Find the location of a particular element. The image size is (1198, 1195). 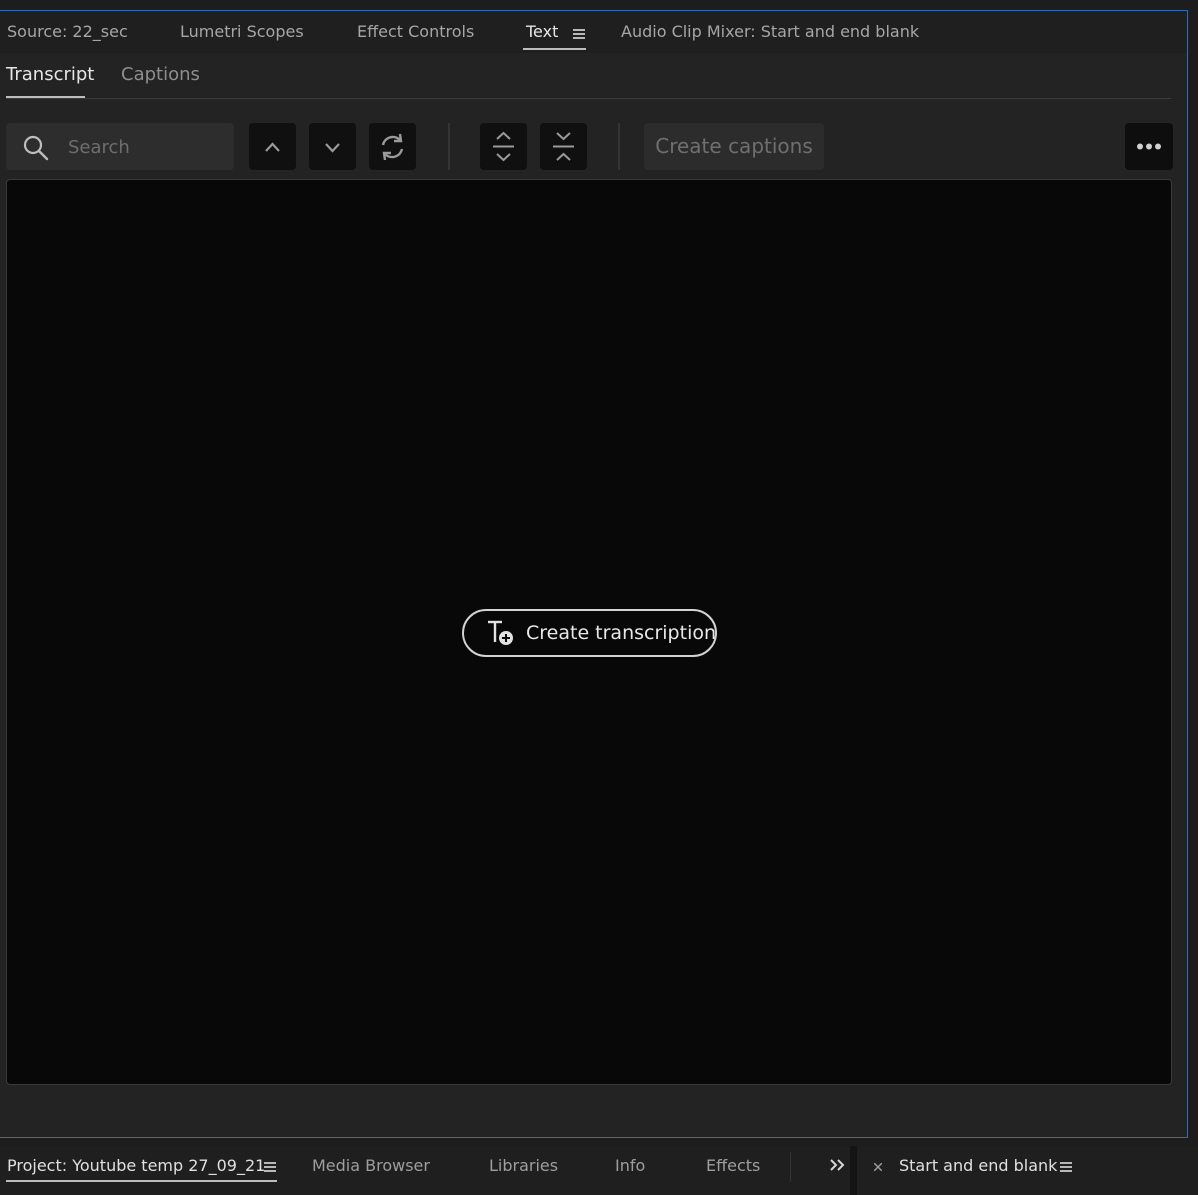

search-box is located at coordinates (120, 147).